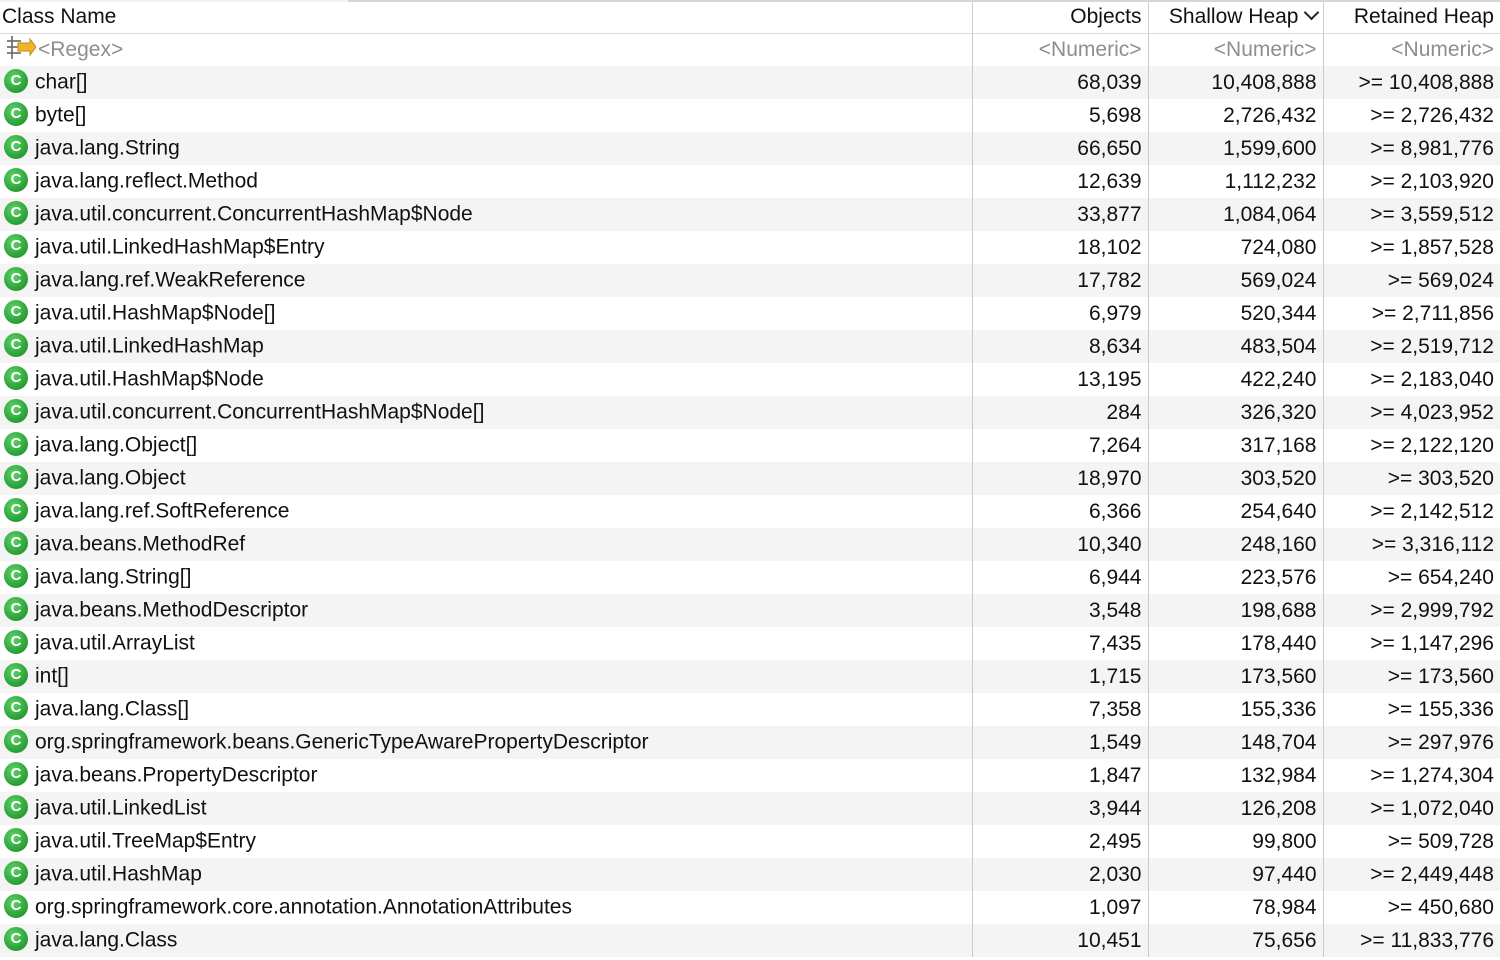 This screenshot has height=960, width=1500. I want to click on retained-heap-cell: >= 10,408,888, so click(1411, 82).